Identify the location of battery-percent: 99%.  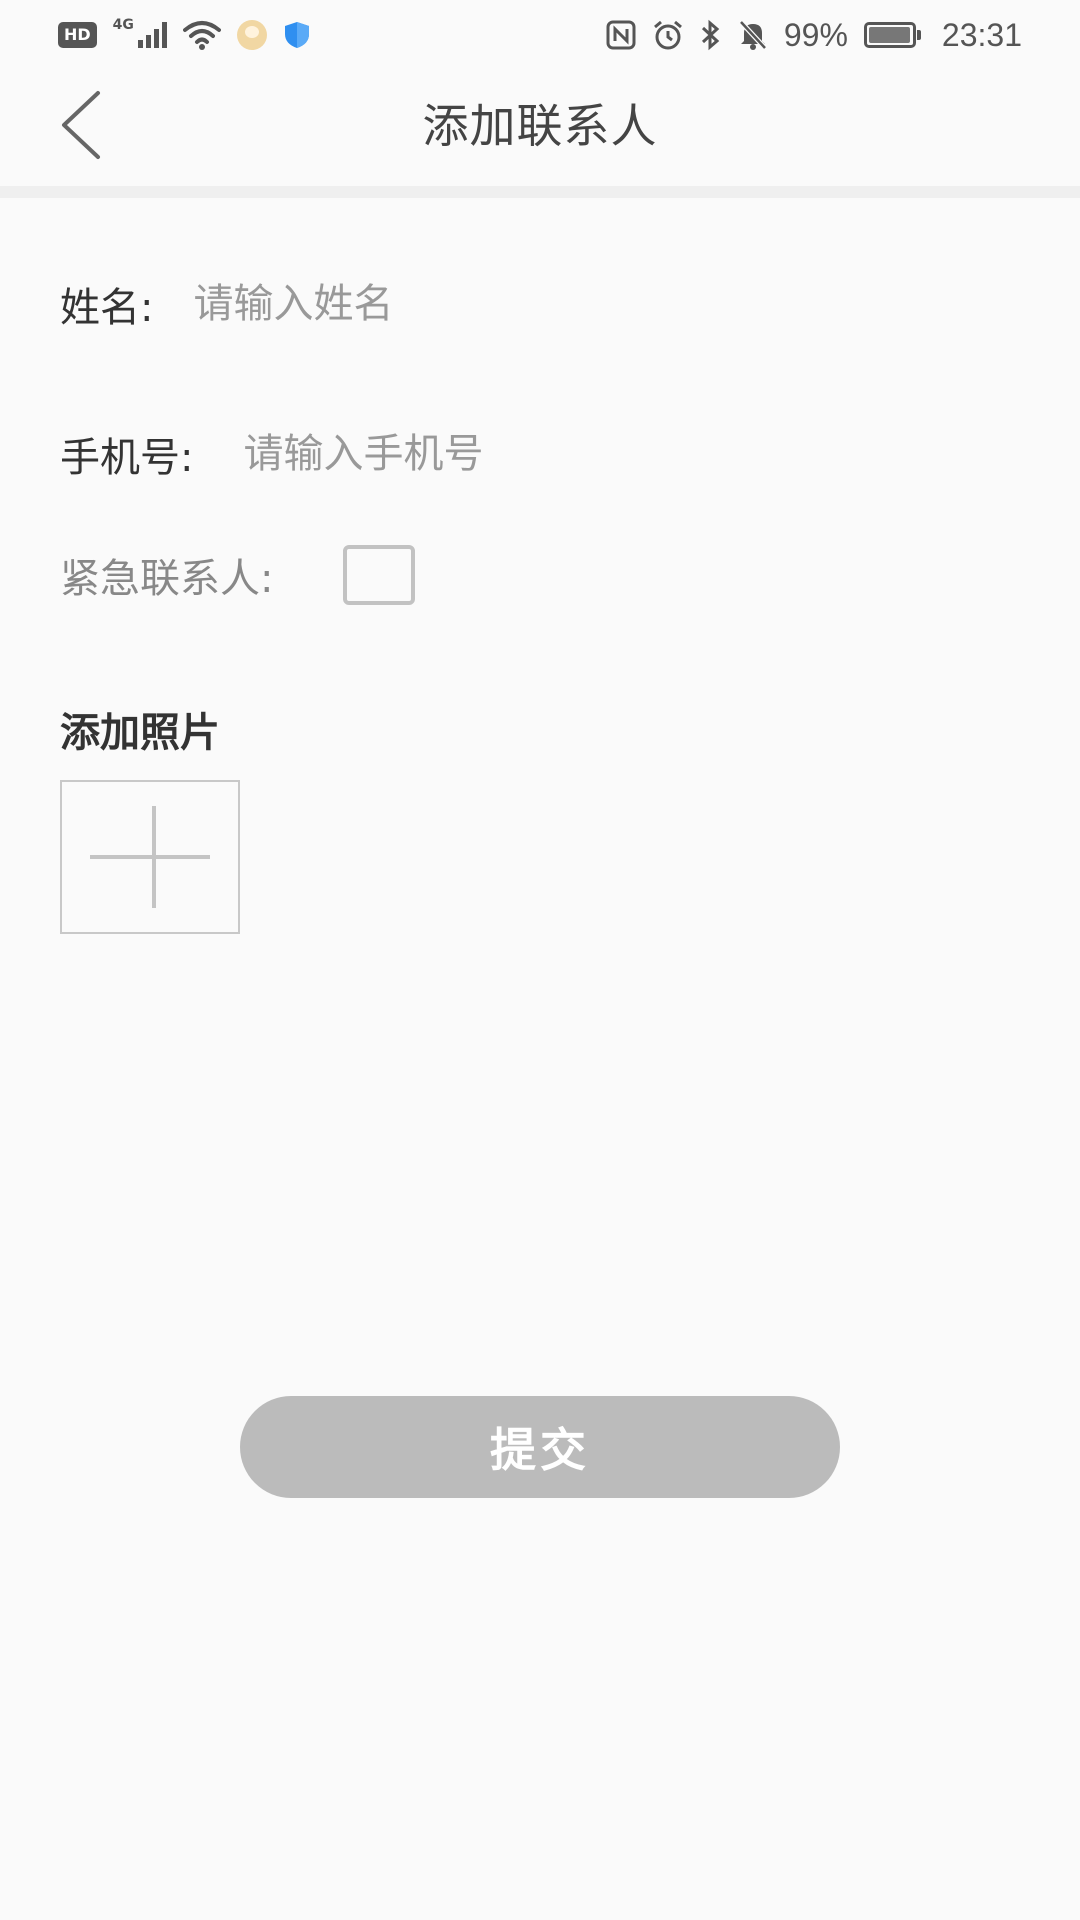
(815, 34).